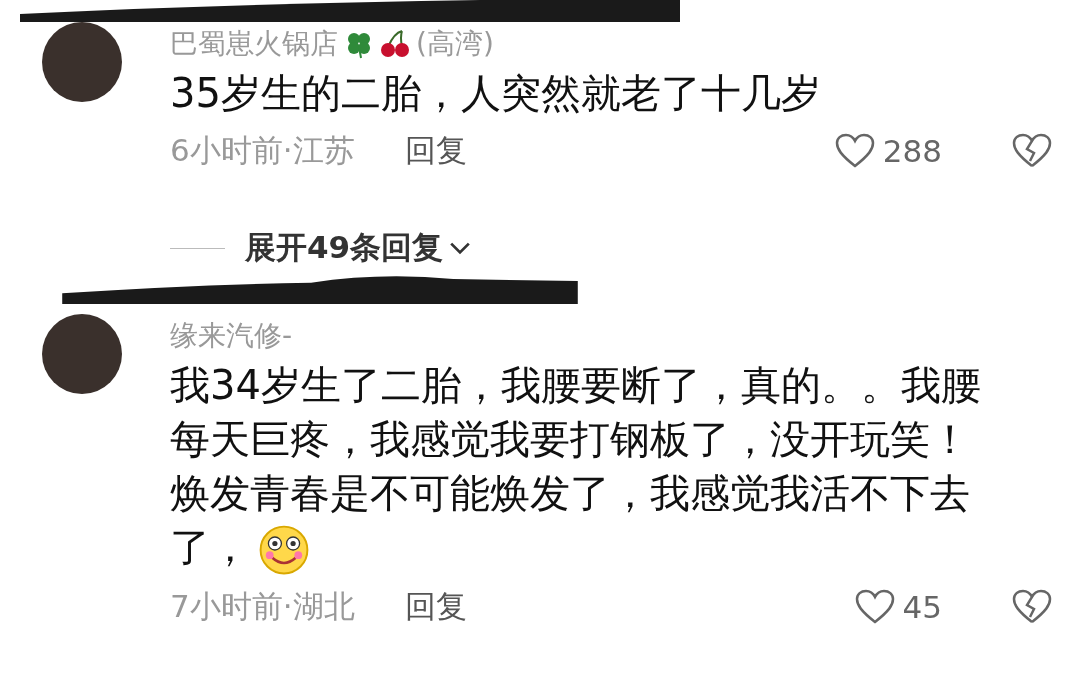  I want to click on user-tag: (高湾), so click(455, 44).